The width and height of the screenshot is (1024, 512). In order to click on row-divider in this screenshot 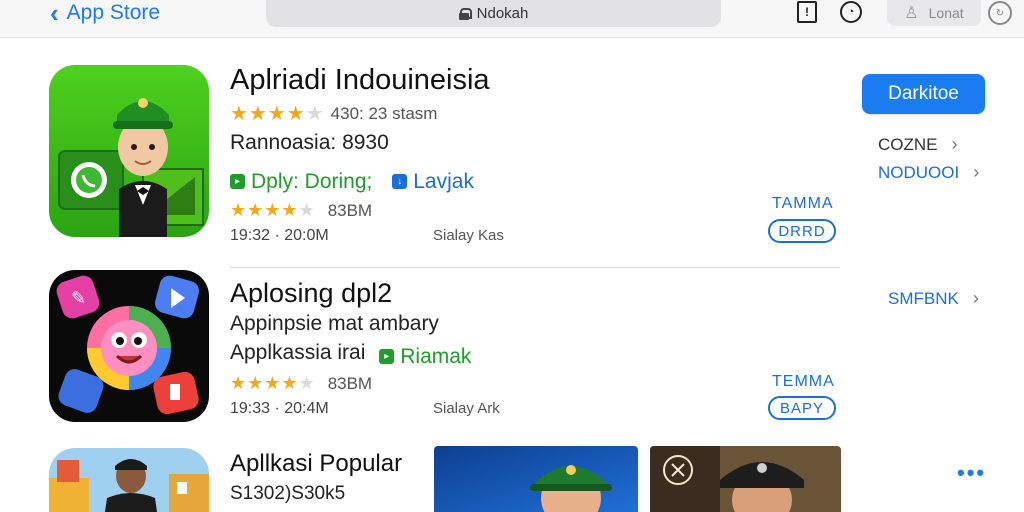, I will do `click(535, 267)`.